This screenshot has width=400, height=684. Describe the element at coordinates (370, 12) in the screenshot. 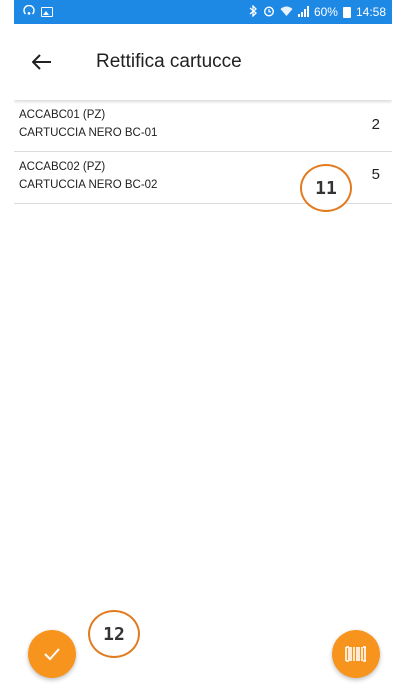

I see `clock-time: 14:58` at that location.